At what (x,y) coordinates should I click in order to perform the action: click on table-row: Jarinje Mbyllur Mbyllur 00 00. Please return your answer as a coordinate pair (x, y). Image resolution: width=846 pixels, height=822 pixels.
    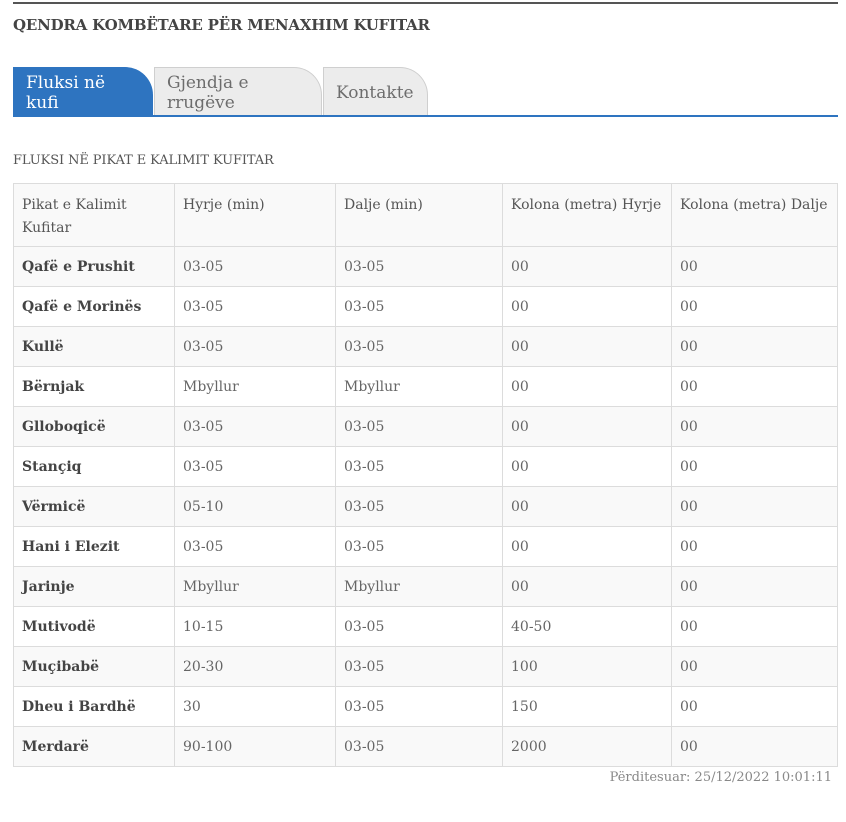
    Looking at the image, I should click on (425, 586).